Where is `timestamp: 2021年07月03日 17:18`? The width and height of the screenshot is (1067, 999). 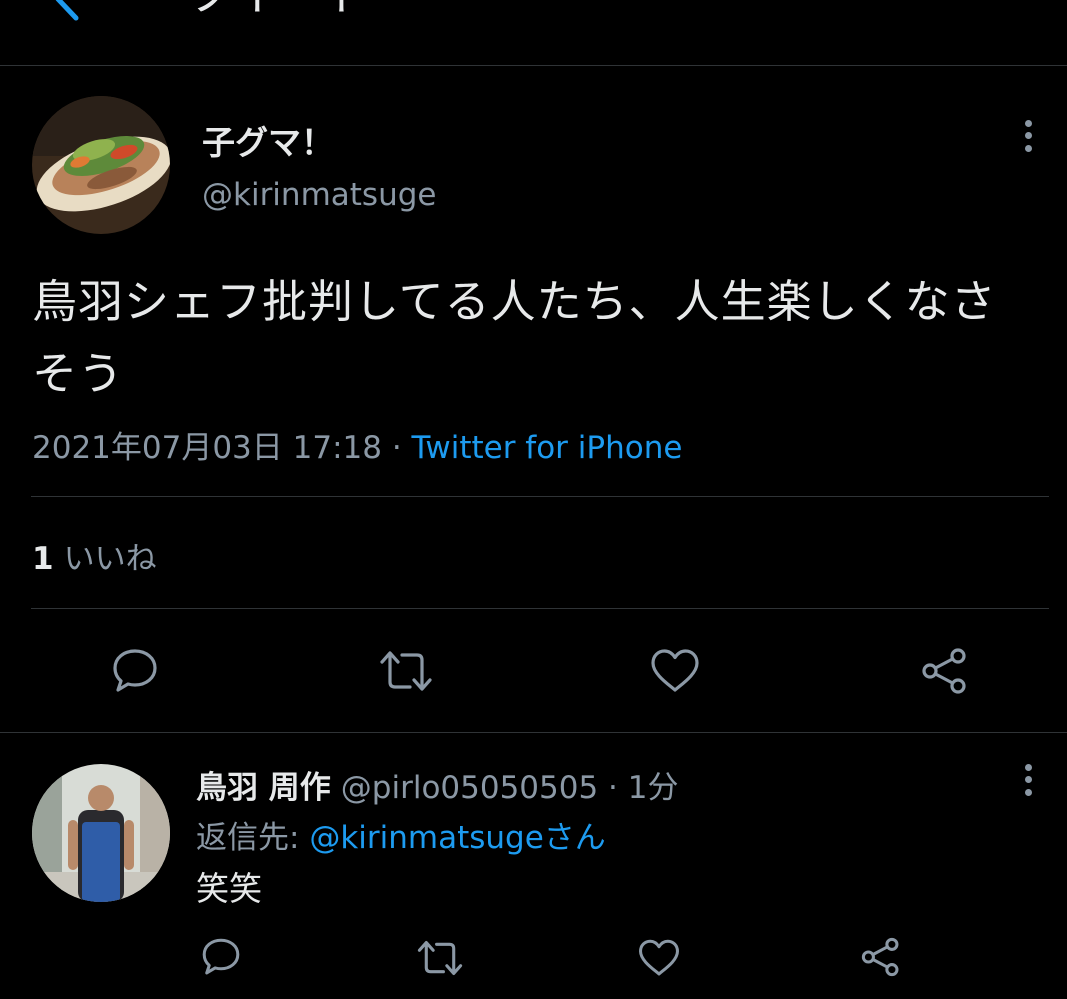
timestamp: 2021年07月03日 17:18 is located at coordinates (207, 448).